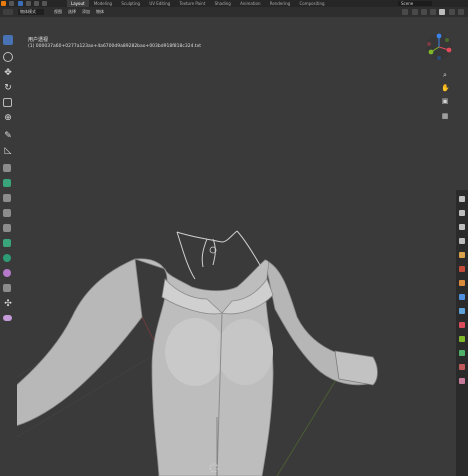 This screenshot has width=468, height=476. Describe the element at coordinates (245, 352) in the screenshot. I see `bust-right` at that location.